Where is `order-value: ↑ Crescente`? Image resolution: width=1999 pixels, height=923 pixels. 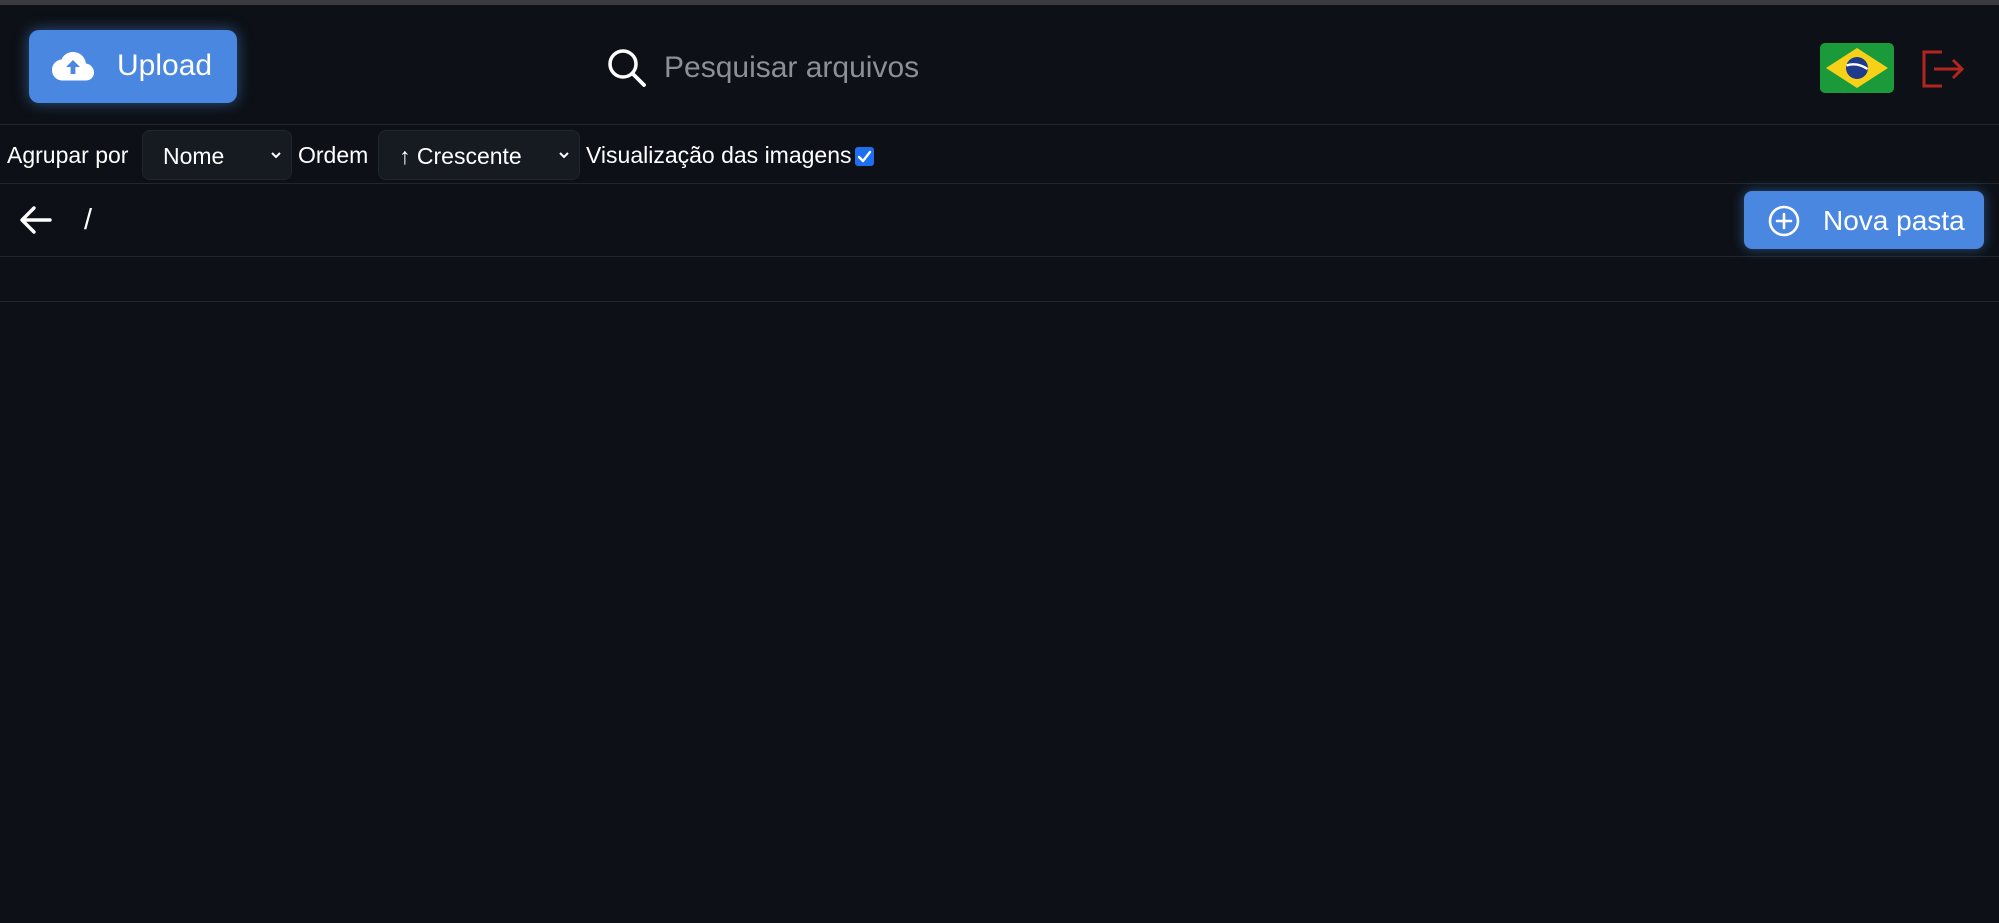 order-value: ↑ Crescente is located at coordinates (460, 156).